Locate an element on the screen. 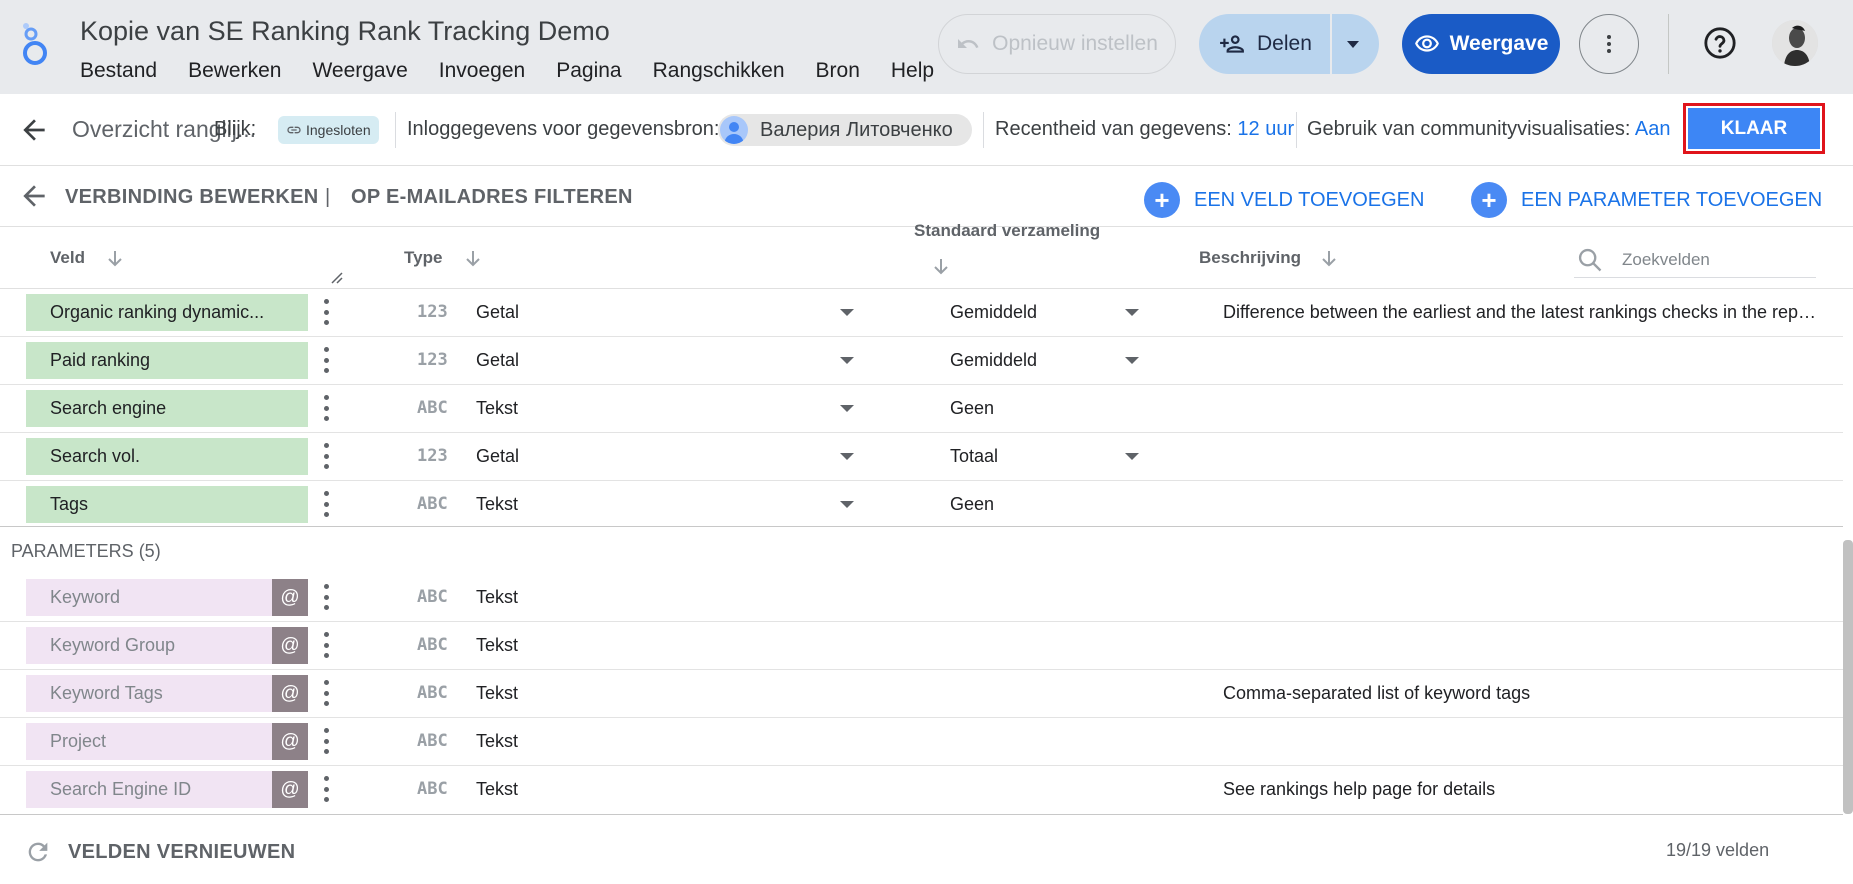 The width and height of the screenshot is (1853, 884). menu-arrange: Rangschikken is located at coordinates (719, 71).